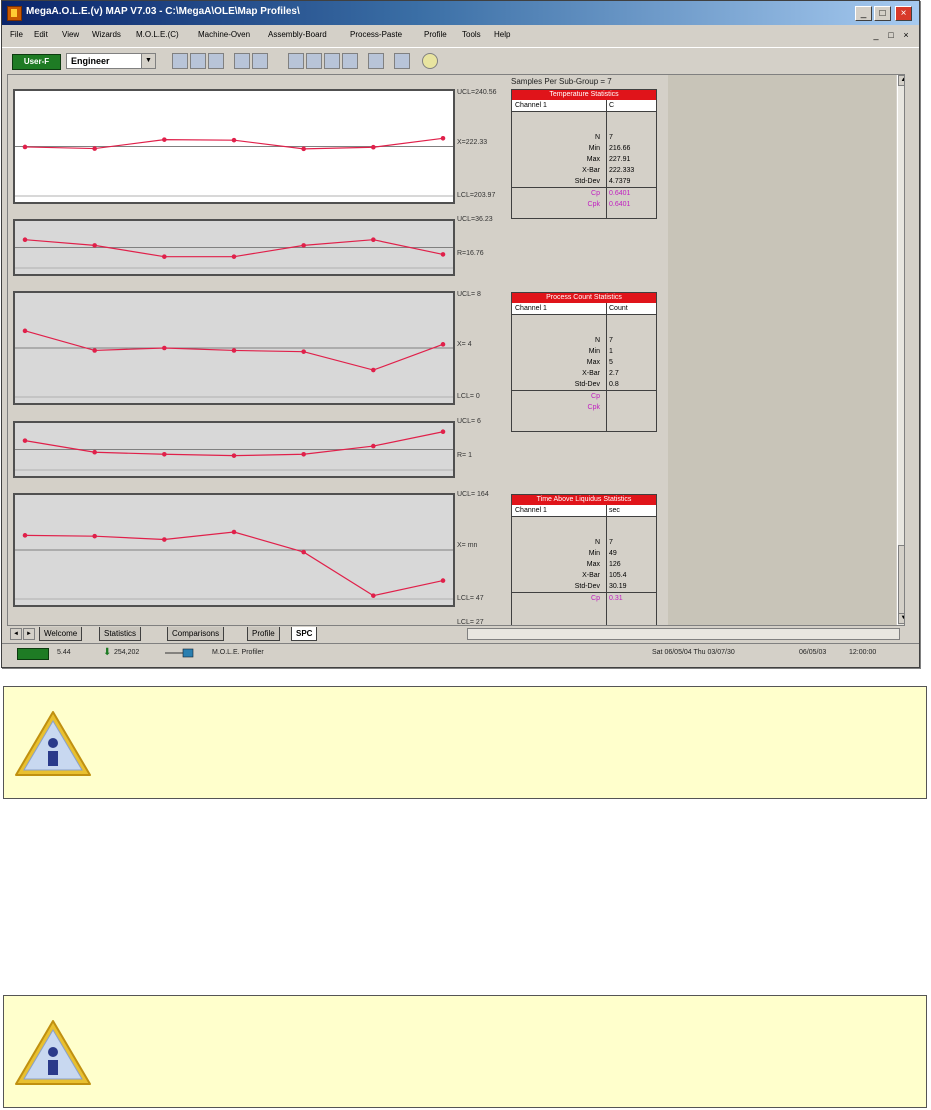  I want to click on help-icon, so click(430, 61).